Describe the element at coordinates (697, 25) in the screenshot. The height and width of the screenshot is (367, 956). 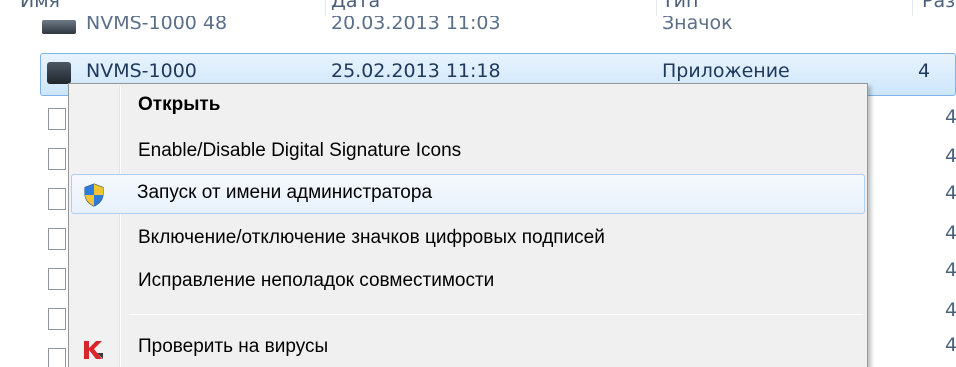
I see `file-type: Значок` at that location.